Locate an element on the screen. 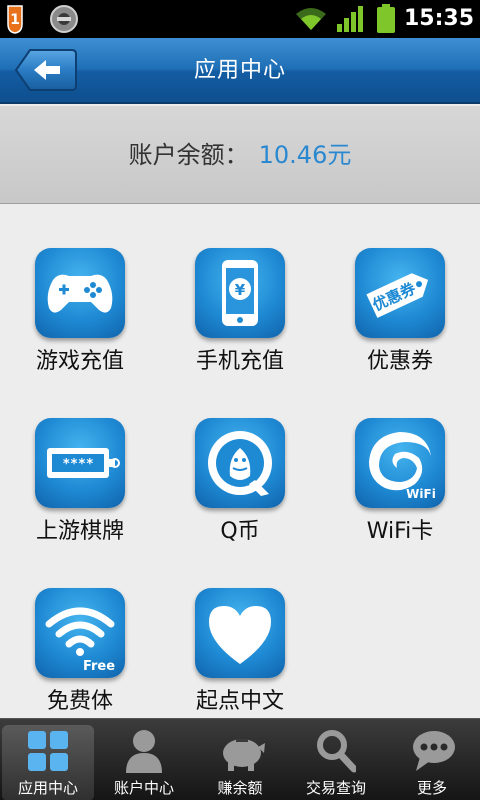  app-tile-qidian: 起点中文 is located at coordinates (240, 629).